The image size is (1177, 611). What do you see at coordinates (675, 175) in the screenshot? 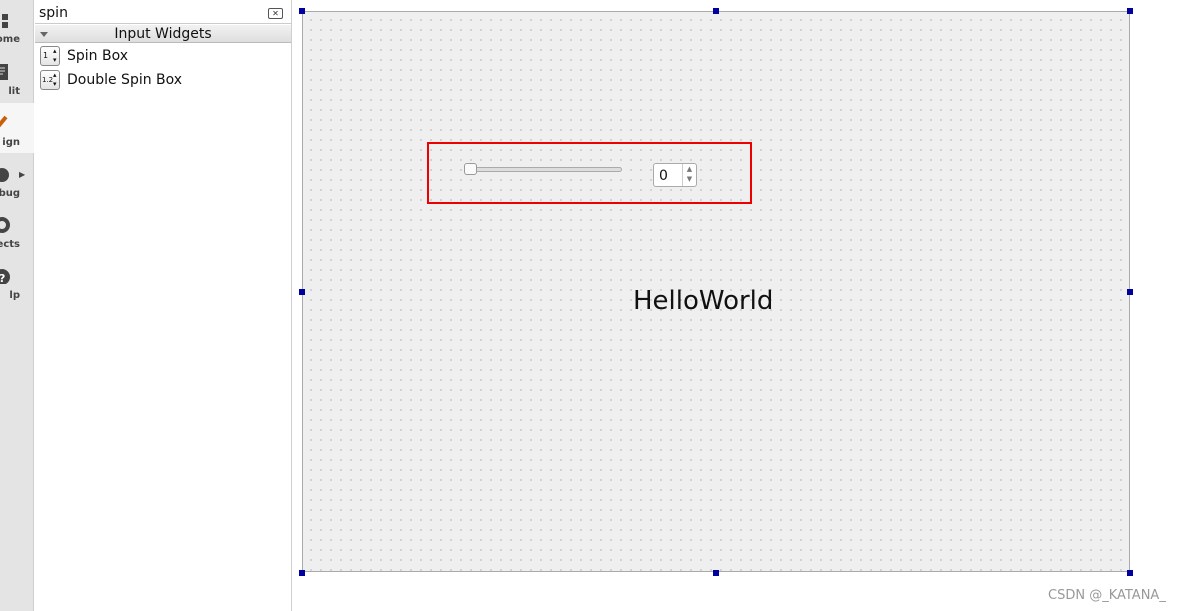
I see `spin-box: 0 ▲ ▼` at bounding box center [675, 175].